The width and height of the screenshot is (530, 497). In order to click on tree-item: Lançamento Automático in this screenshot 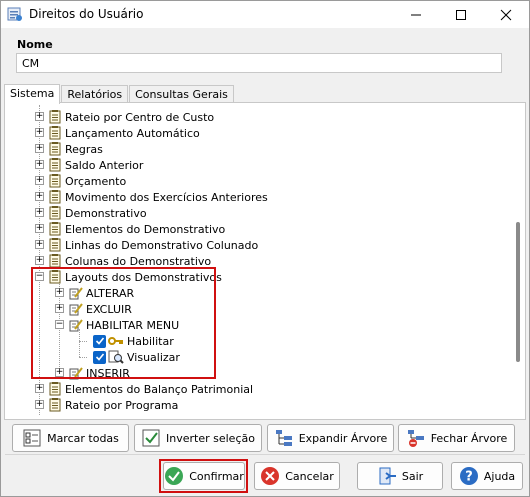, I will do `click(124, 133)`.